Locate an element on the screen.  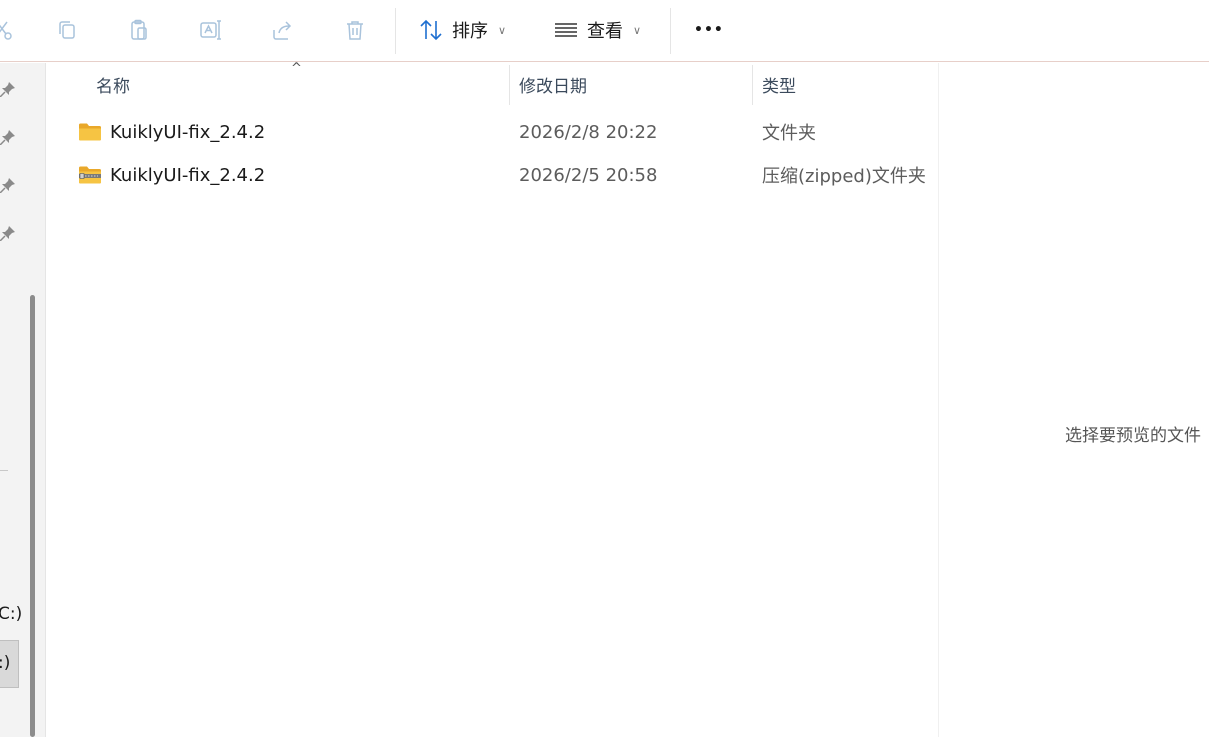
rename-icon is located at coordinates (211, 30).